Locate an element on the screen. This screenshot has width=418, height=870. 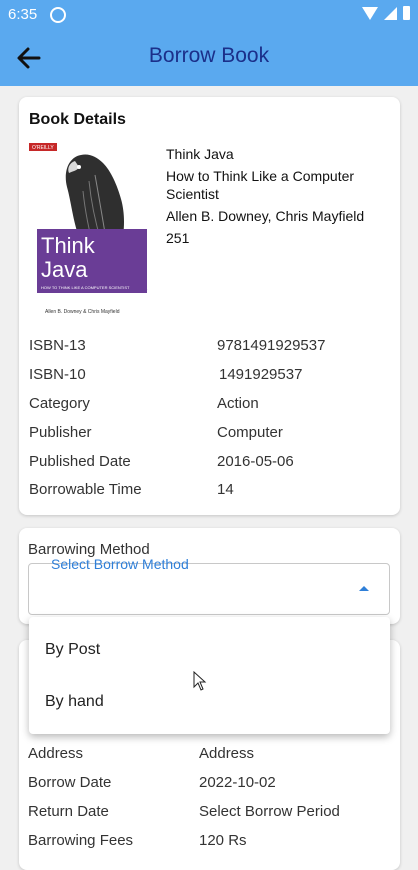
detail-value: 2016-05-06 is located at coordinates (255, 461).